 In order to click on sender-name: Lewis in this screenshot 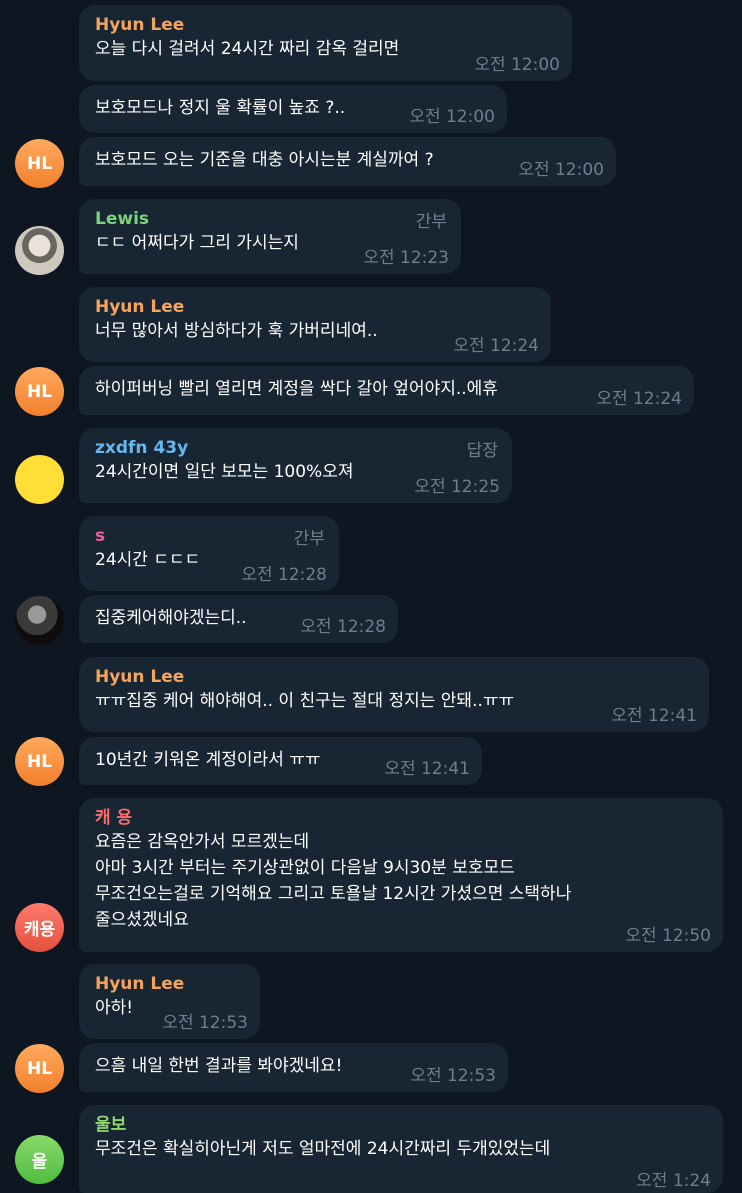, I will do `click(272, 219)`.